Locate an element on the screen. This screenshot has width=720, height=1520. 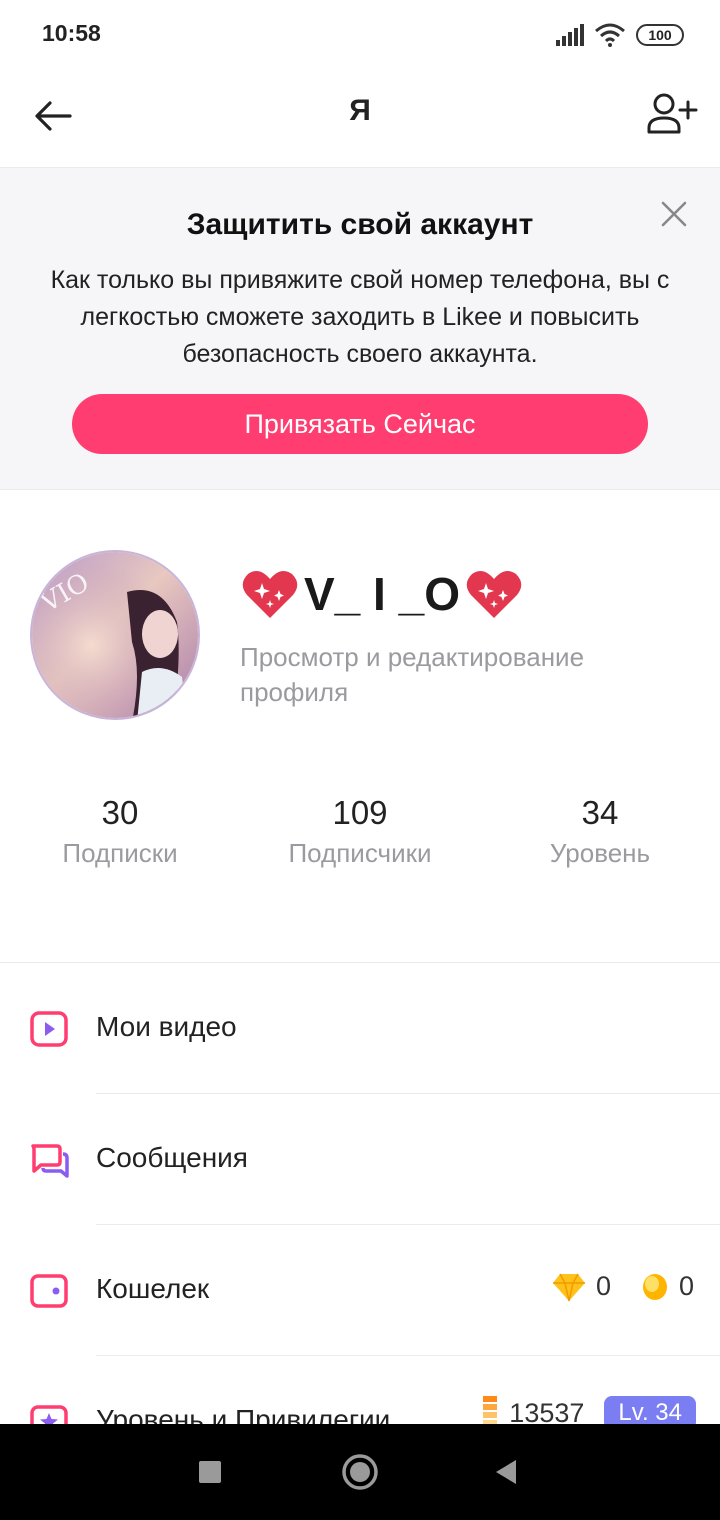
battery-indicator: 100 is located at coordinates (660, 35).